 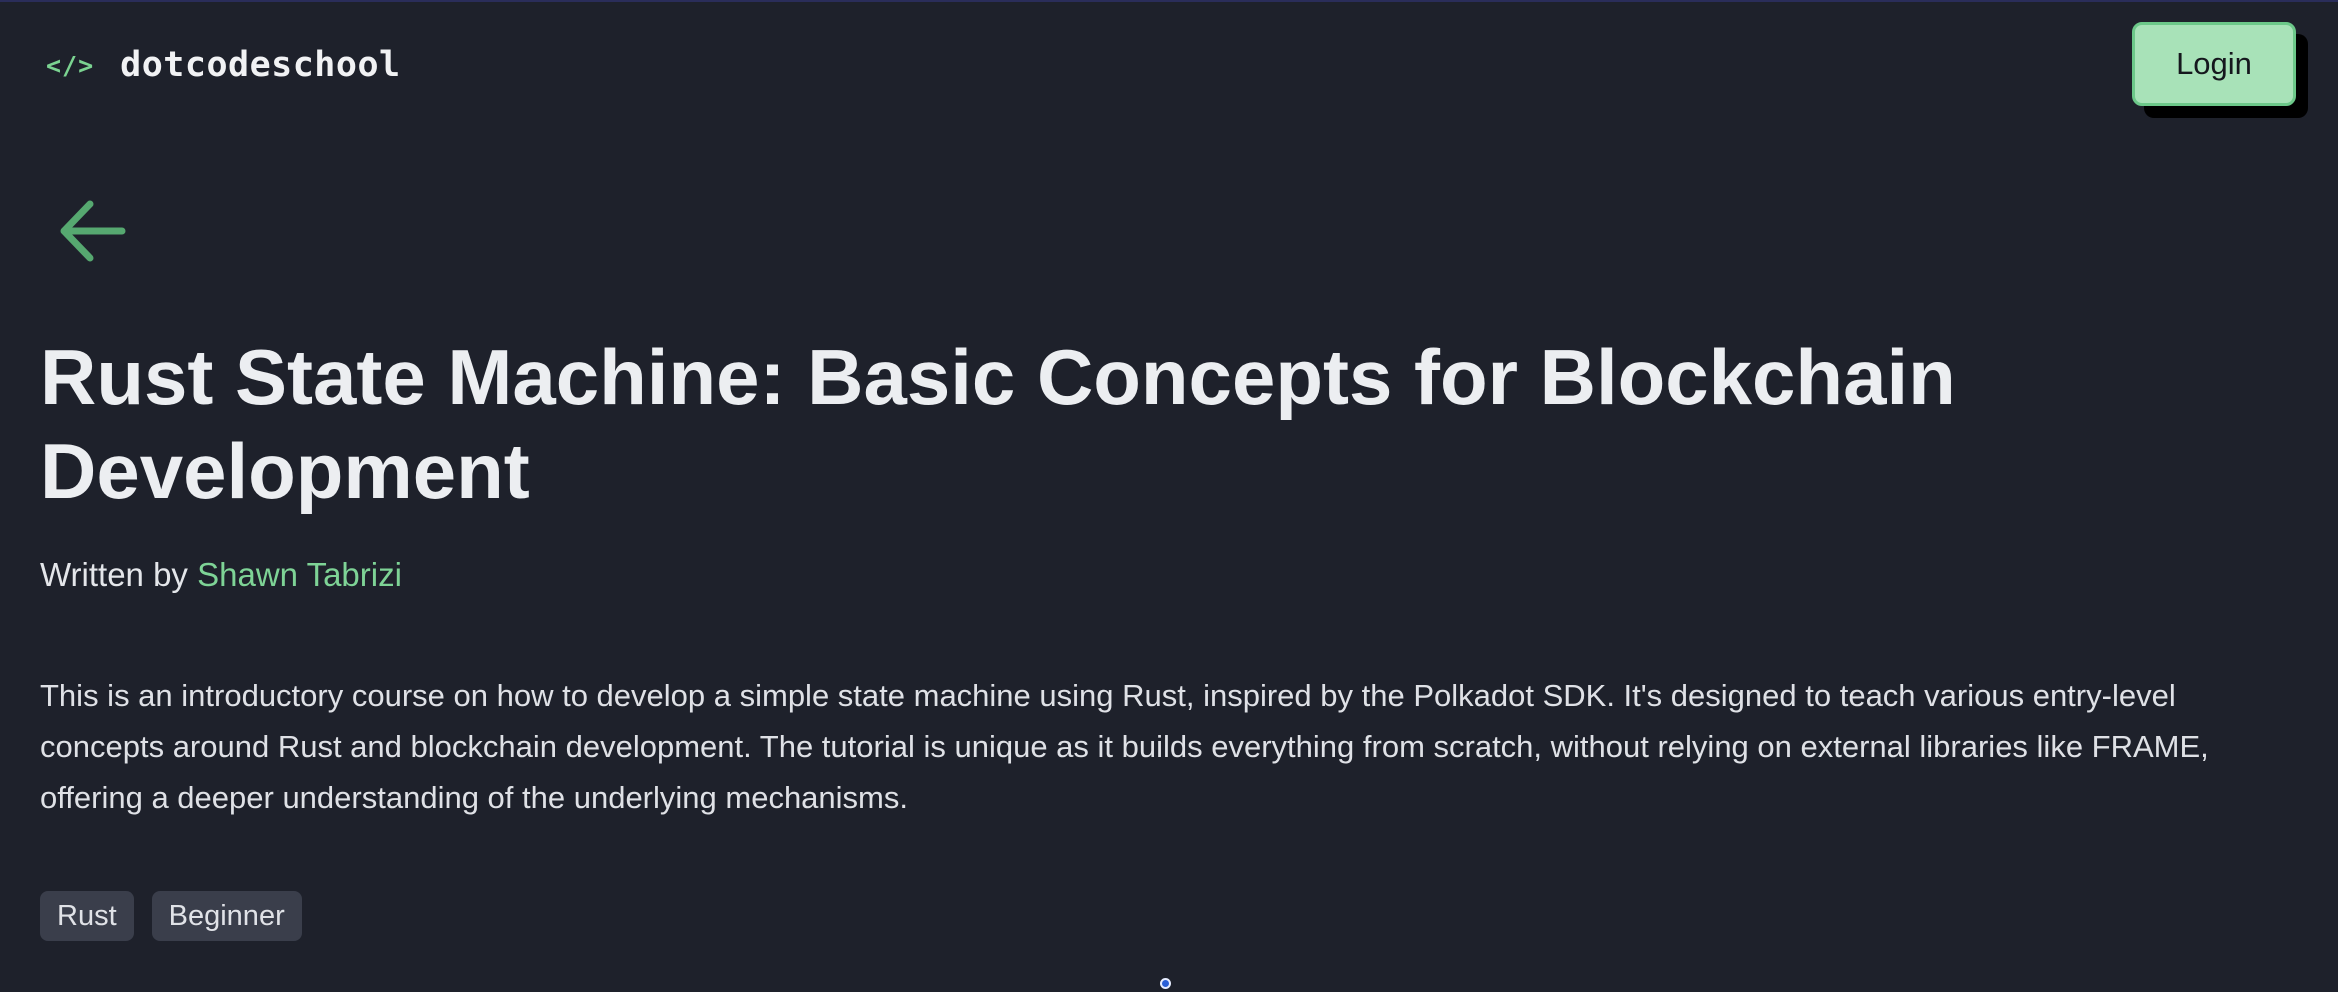 What do you see at coordinates (87, 916) in the screenshot?
I see `tag-rust: Rust` at bounding box center [87, 916].